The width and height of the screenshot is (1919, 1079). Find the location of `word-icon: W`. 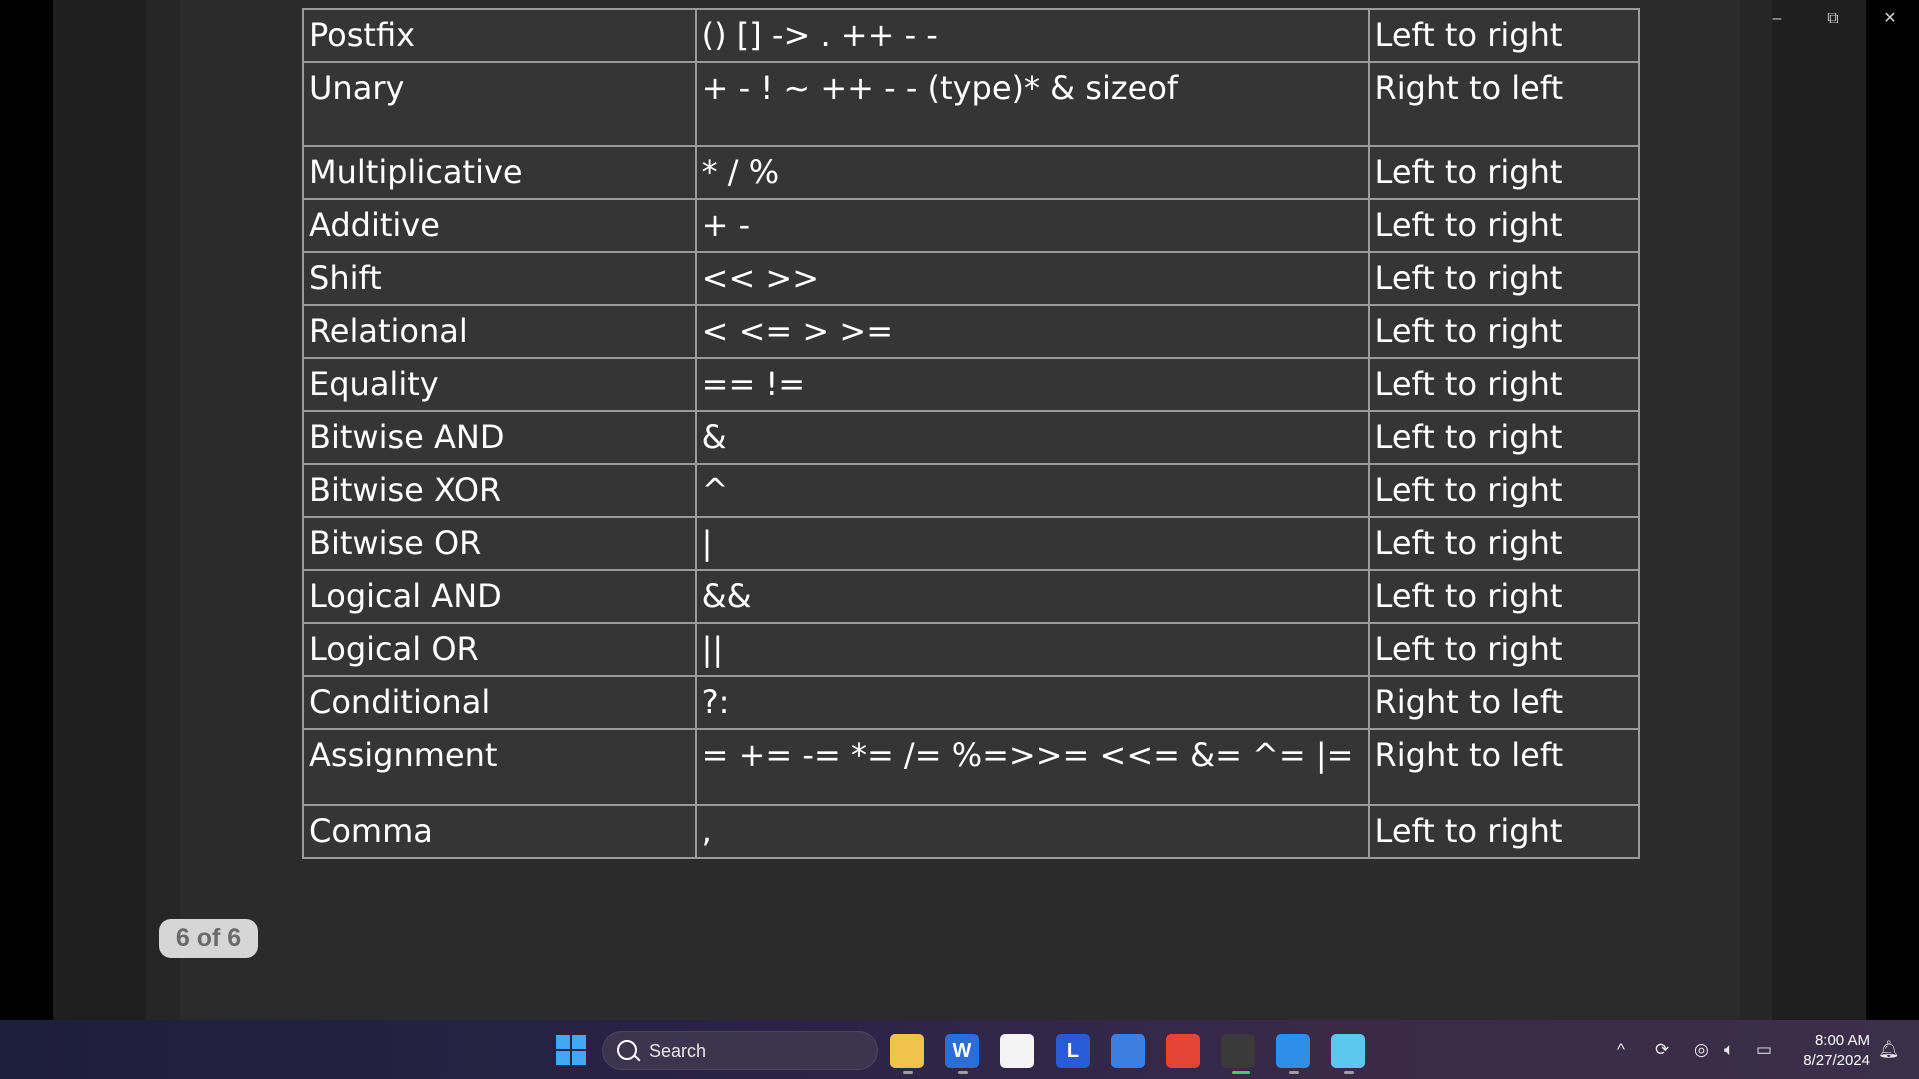

word-icon: W is located at coordinates (962, 1051).